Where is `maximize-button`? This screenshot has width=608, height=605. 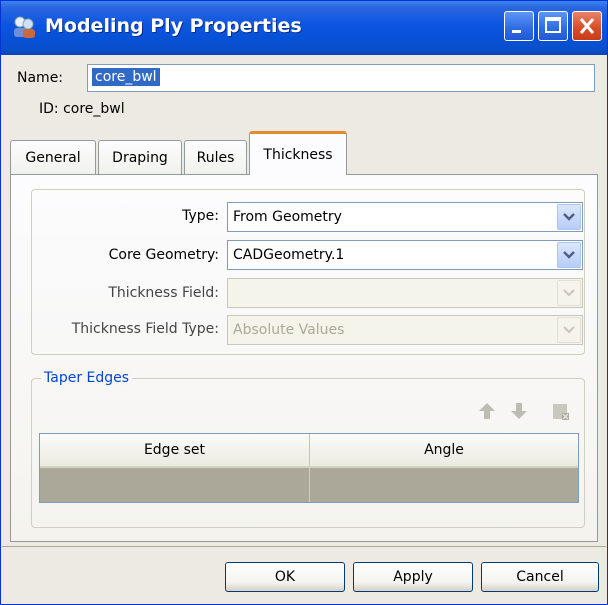
maximize-button is located at coordinates (553, 26).